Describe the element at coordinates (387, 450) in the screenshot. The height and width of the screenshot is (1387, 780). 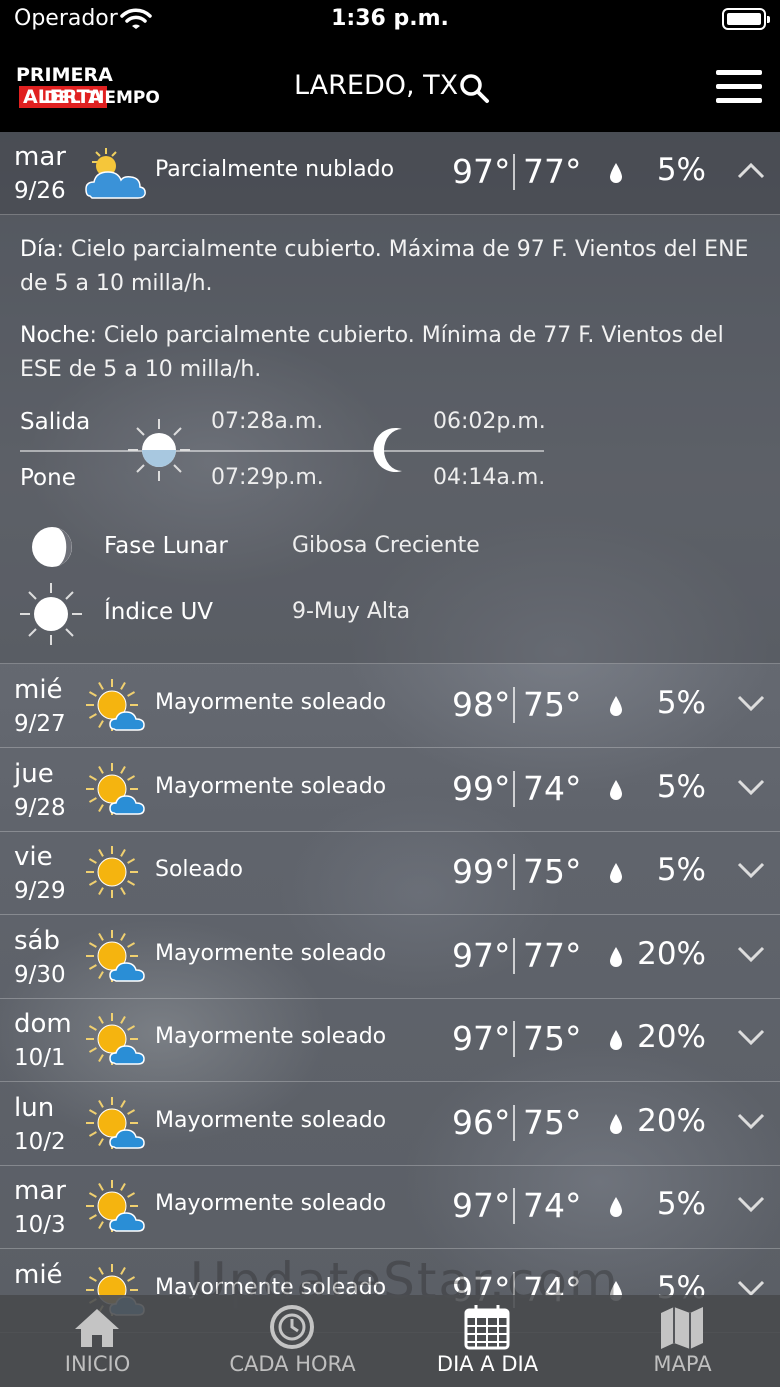
I see `crescent-moon-icon` at that location.